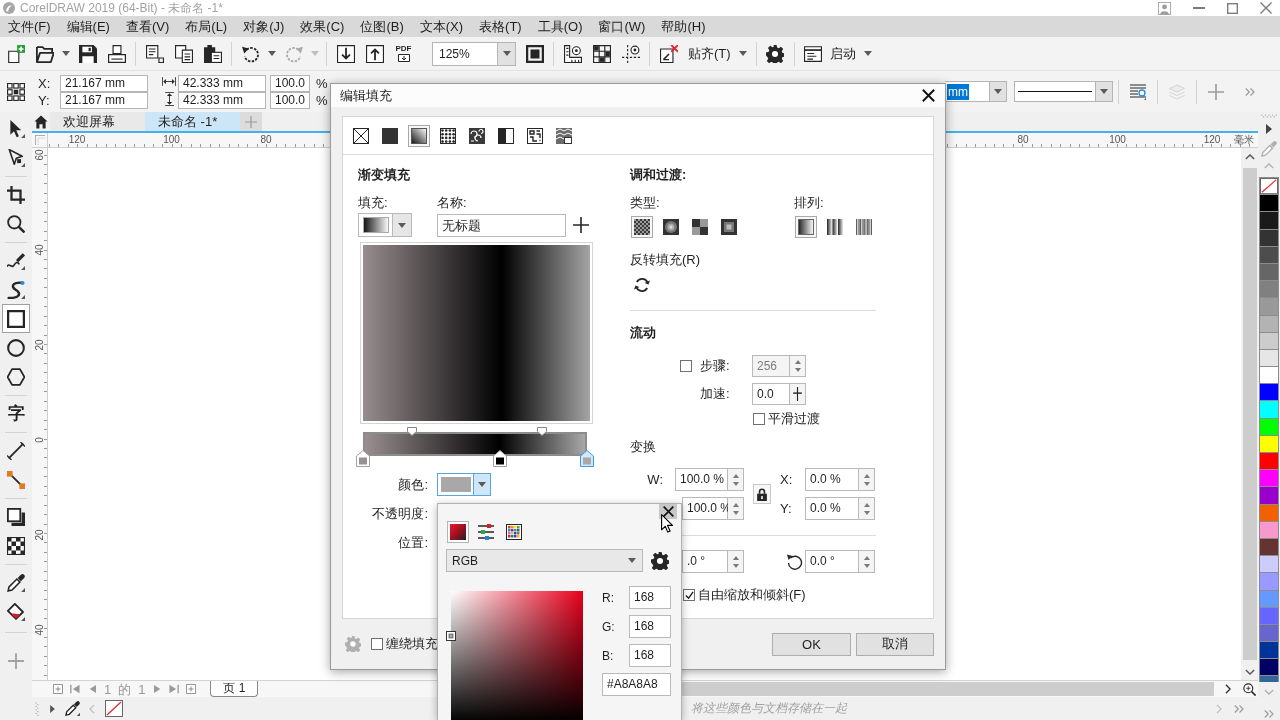  Describe the element at coordinates (514, 532) in the screenshot. I see `color-palettes-button` at that location.